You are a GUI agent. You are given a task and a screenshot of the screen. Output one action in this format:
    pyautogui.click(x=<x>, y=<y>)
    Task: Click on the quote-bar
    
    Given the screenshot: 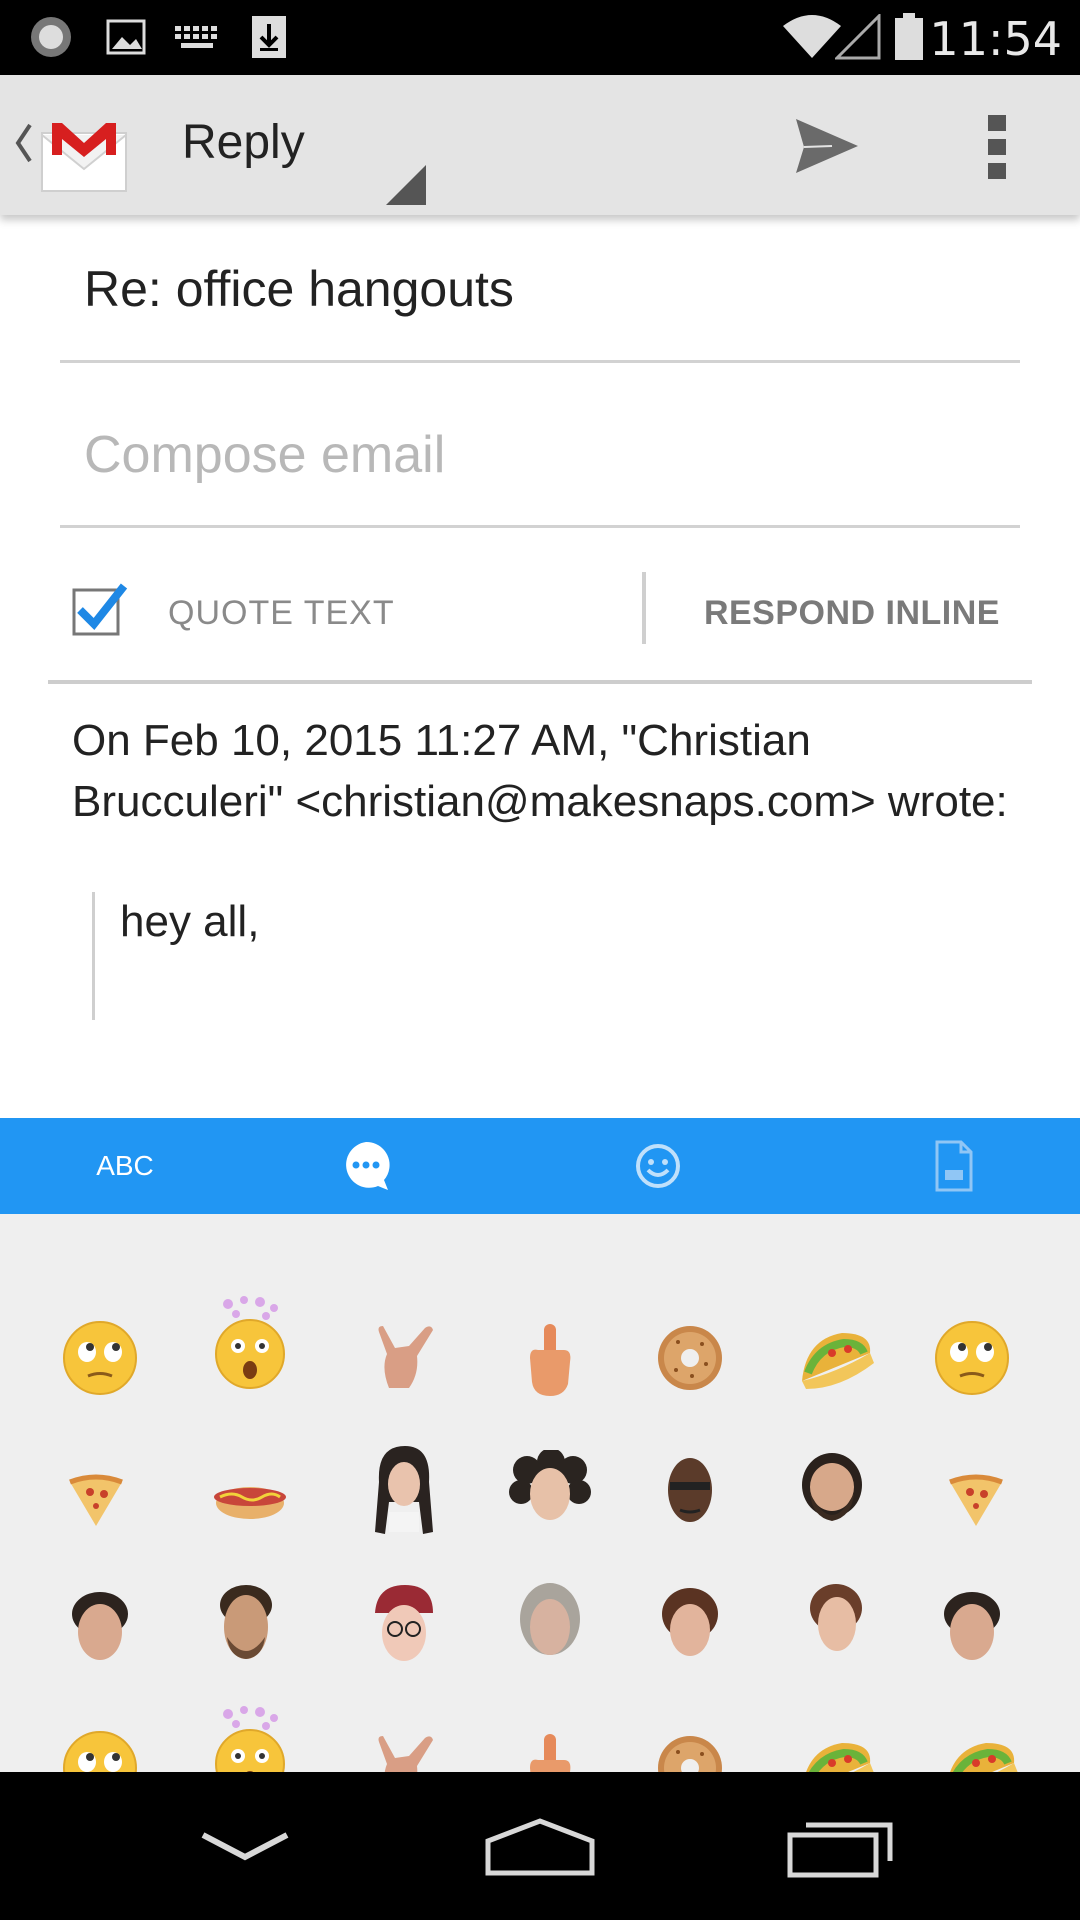 What is the action you would take?
    pyautogui.click(x=93, y=956)
    